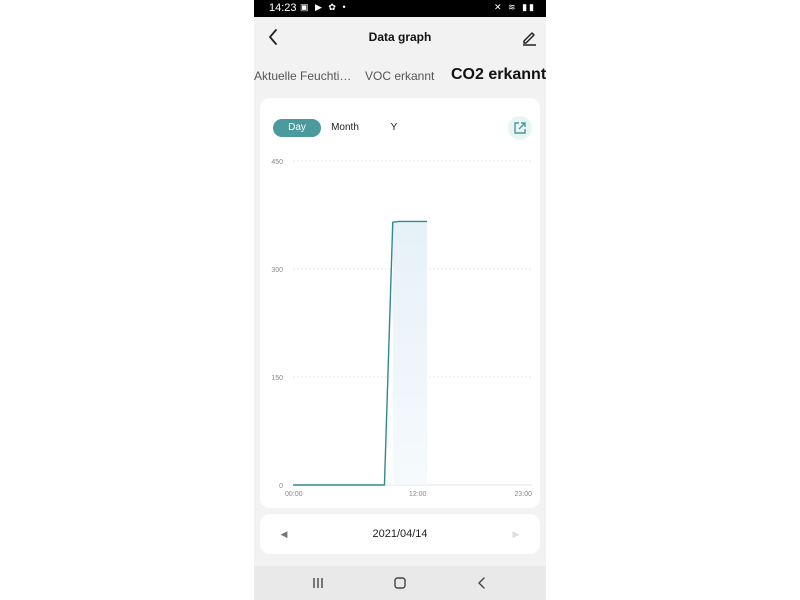 The height and width of the screenshot is (600, 800). Describe the element at coordinates (523, 494) in the screenshot. I see `x-tick-label: 23:00` at that location.